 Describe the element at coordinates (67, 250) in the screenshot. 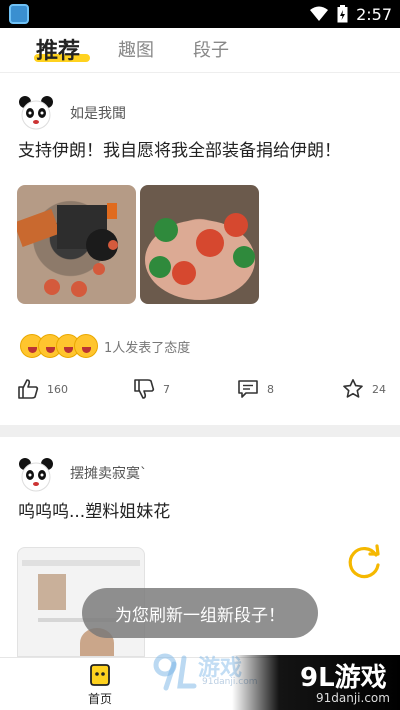

I see `toy-gun-illustration` at that location.